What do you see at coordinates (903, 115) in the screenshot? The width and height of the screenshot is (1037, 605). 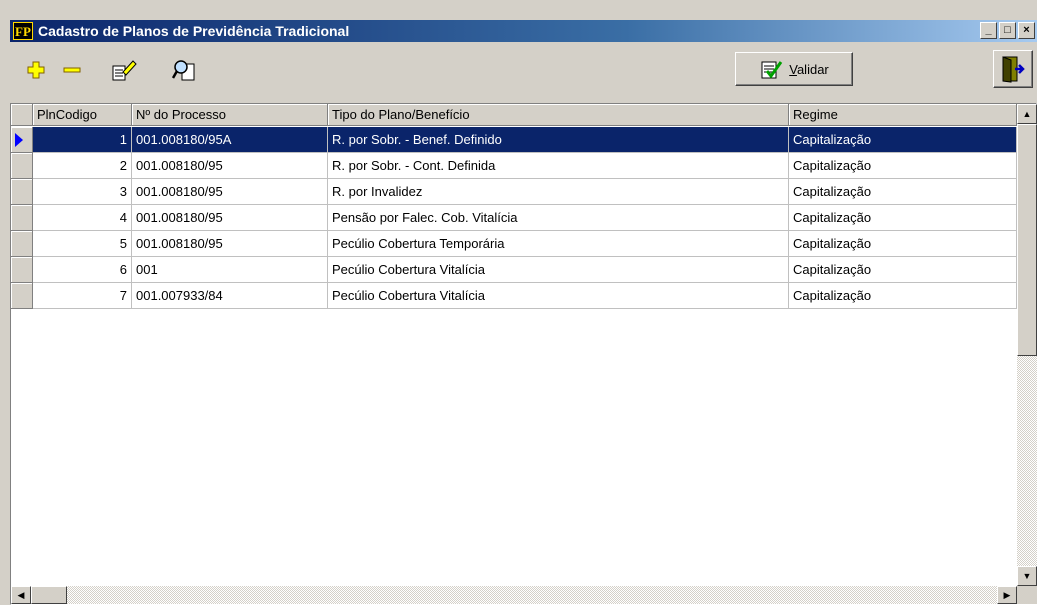 I see `column-header-regime: Regime` at bounding box center [903, 115].